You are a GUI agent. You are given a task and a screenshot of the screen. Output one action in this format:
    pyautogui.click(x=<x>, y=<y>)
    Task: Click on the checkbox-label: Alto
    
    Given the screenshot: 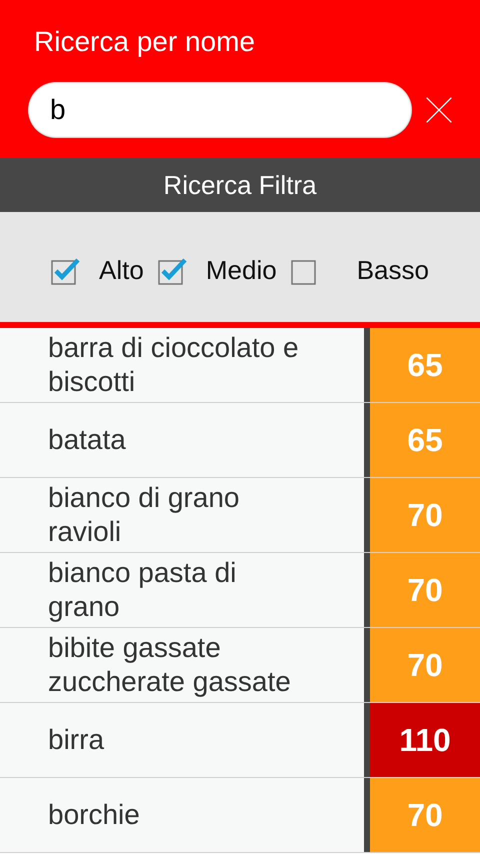 What is the action you would take?
    pyautogui.click(x=121, y=270)
    